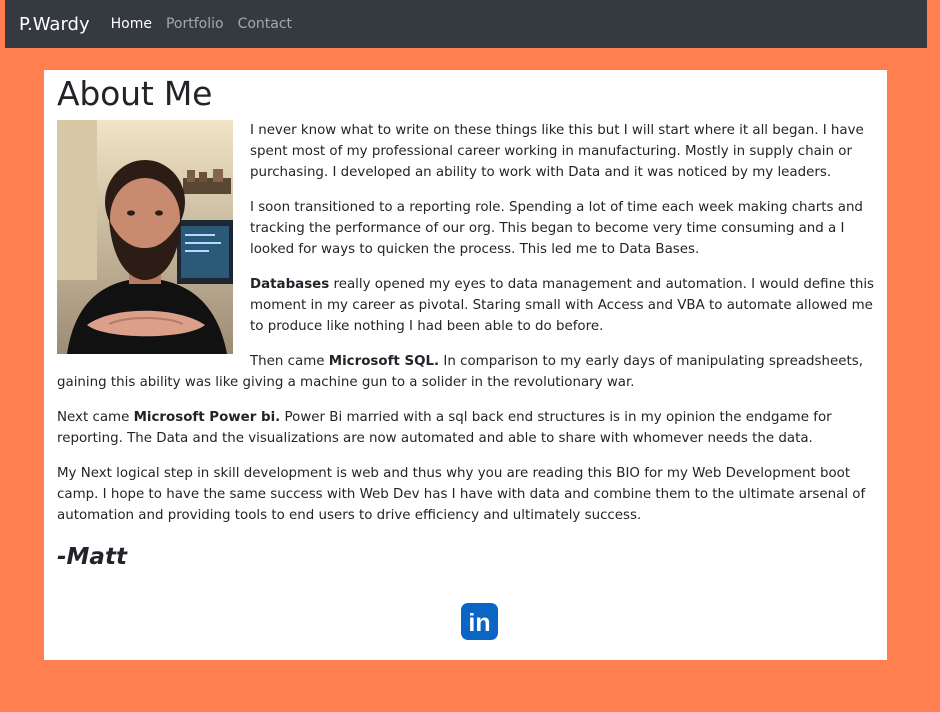 This screenshot has height=712, width=940. What do you see at coordinates (265, 24) in the screenshot?
I see `nav-link-contact: Contact` at bounding box center [265, 24].